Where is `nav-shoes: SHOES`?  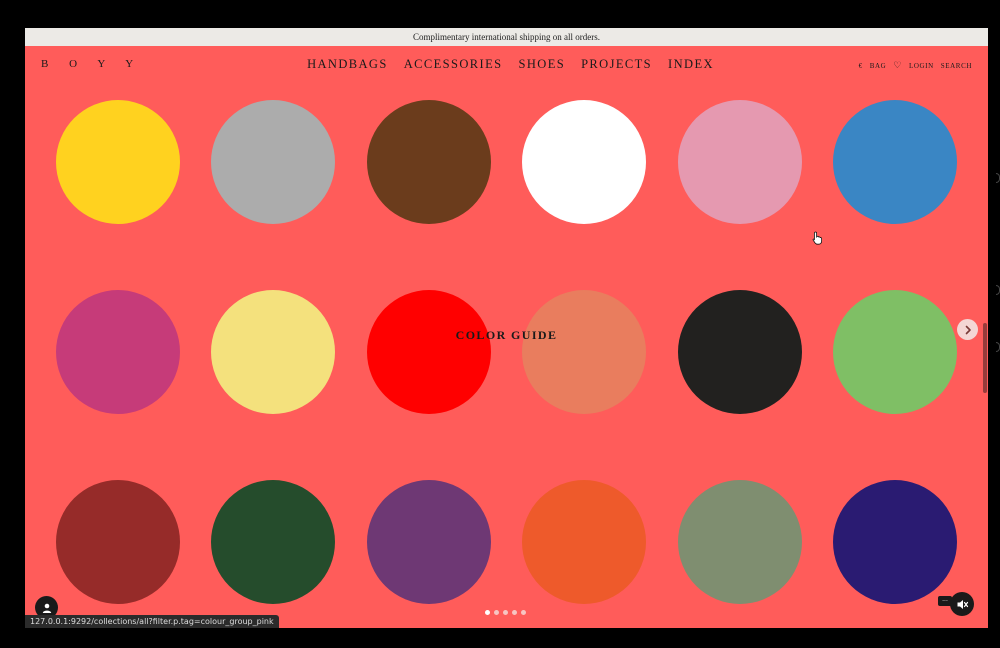 nav-shoes: SHOES is located at coordinates (541, 64).